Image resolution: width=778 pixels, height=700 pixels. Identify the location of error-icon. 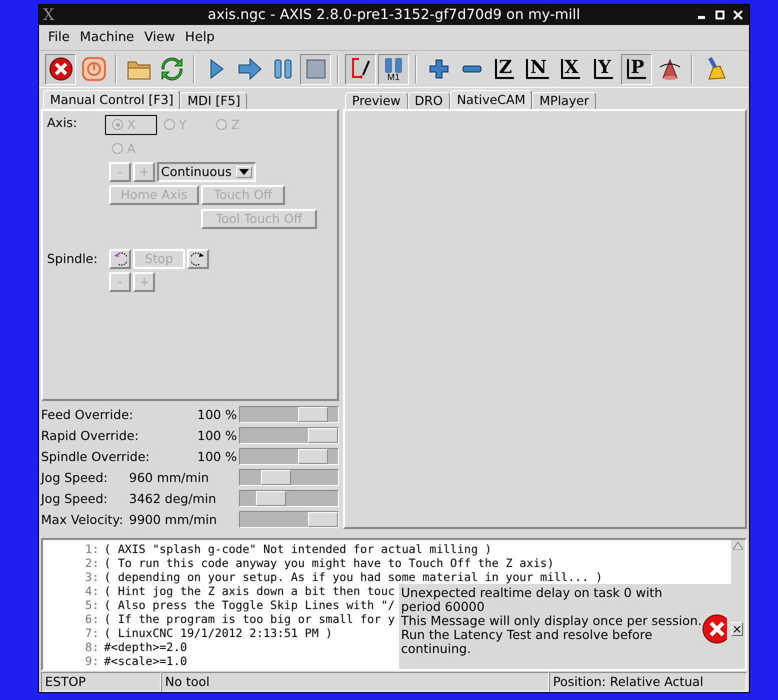
(714, 629).